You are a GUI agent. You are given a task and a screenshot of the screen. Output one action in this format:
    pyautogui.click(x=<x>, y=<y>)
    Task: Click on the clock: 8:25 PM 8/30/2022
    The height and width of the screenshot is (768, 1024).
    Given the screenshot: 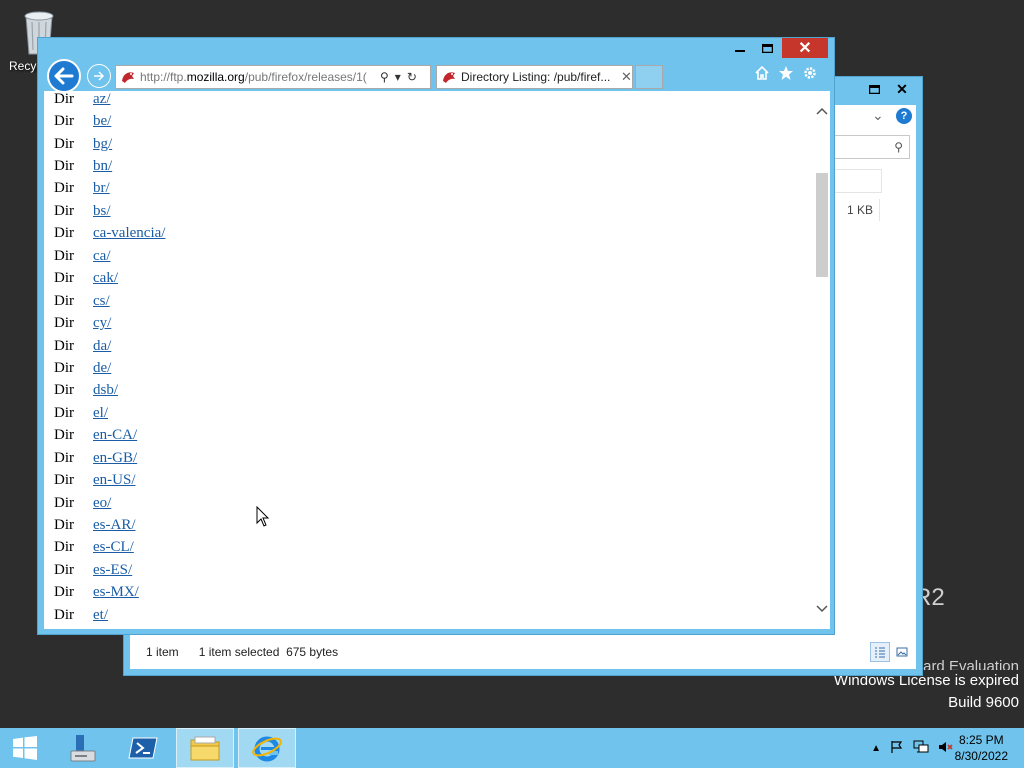 What is the action you would take?
    pyautogui.click(x=981, y=748)
    